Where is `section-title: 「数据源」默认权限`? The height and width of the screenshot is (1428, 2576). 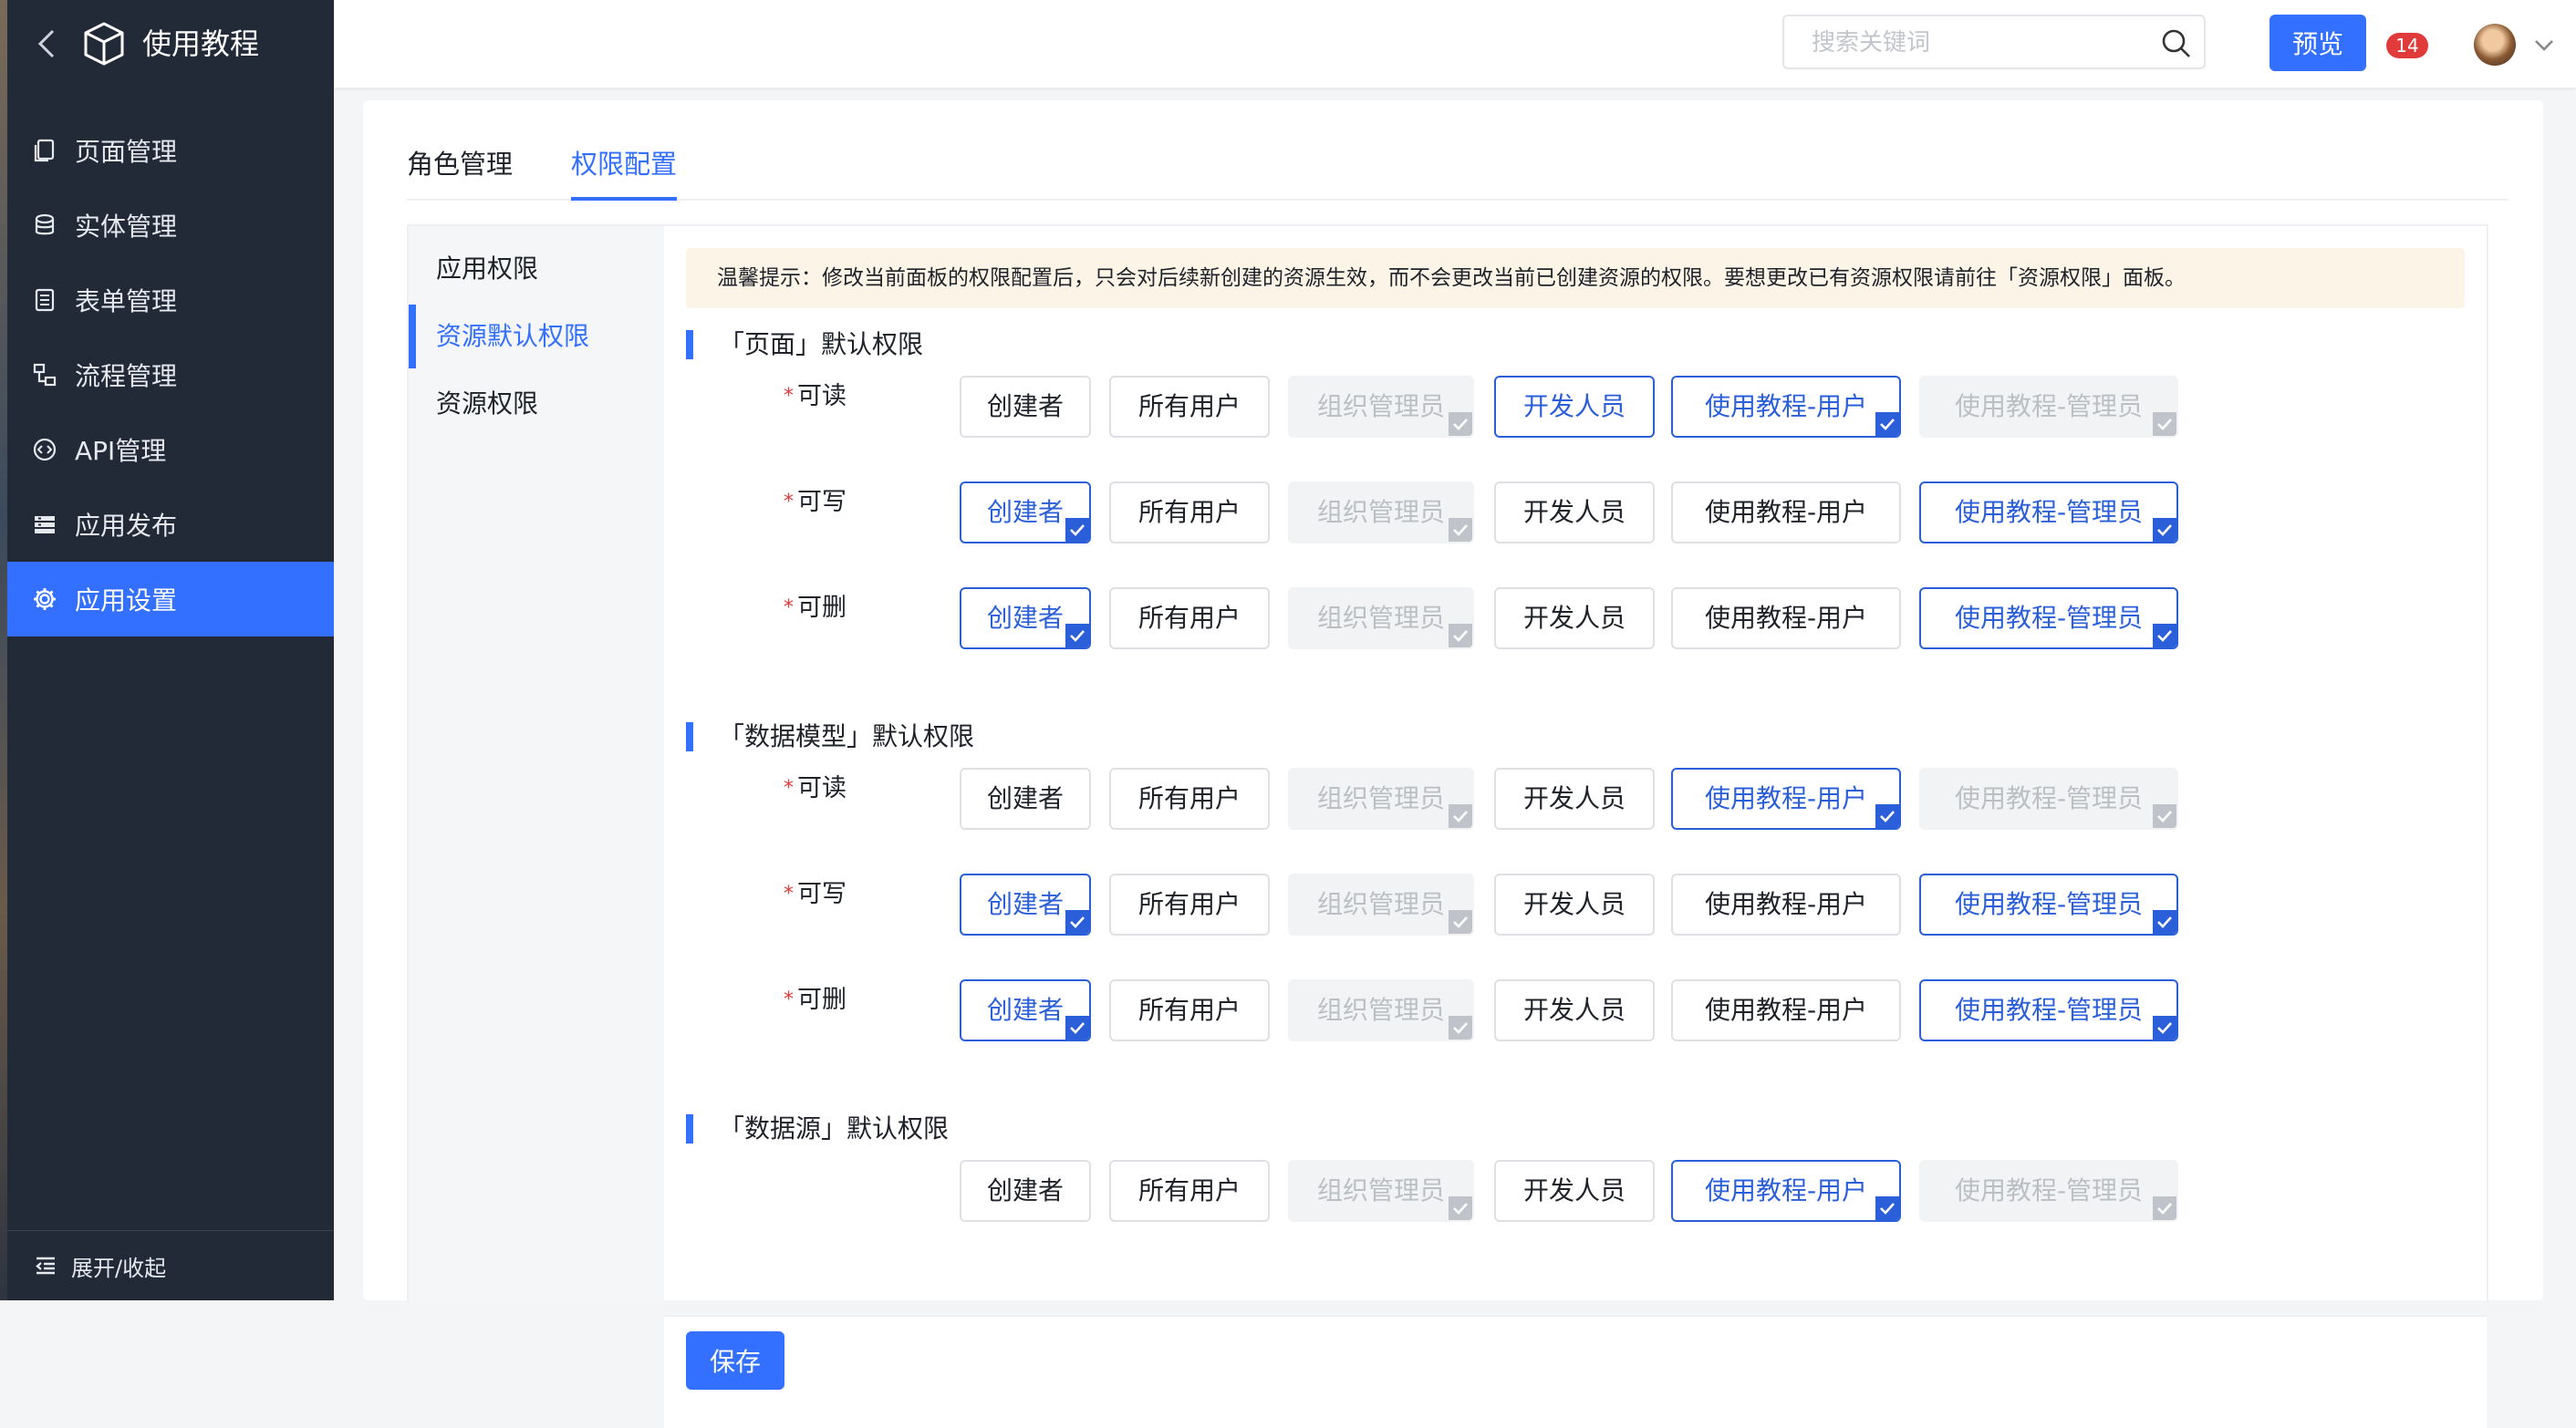 section-title: 「数据源」默认权限 is located at coordinates (817, 1129).